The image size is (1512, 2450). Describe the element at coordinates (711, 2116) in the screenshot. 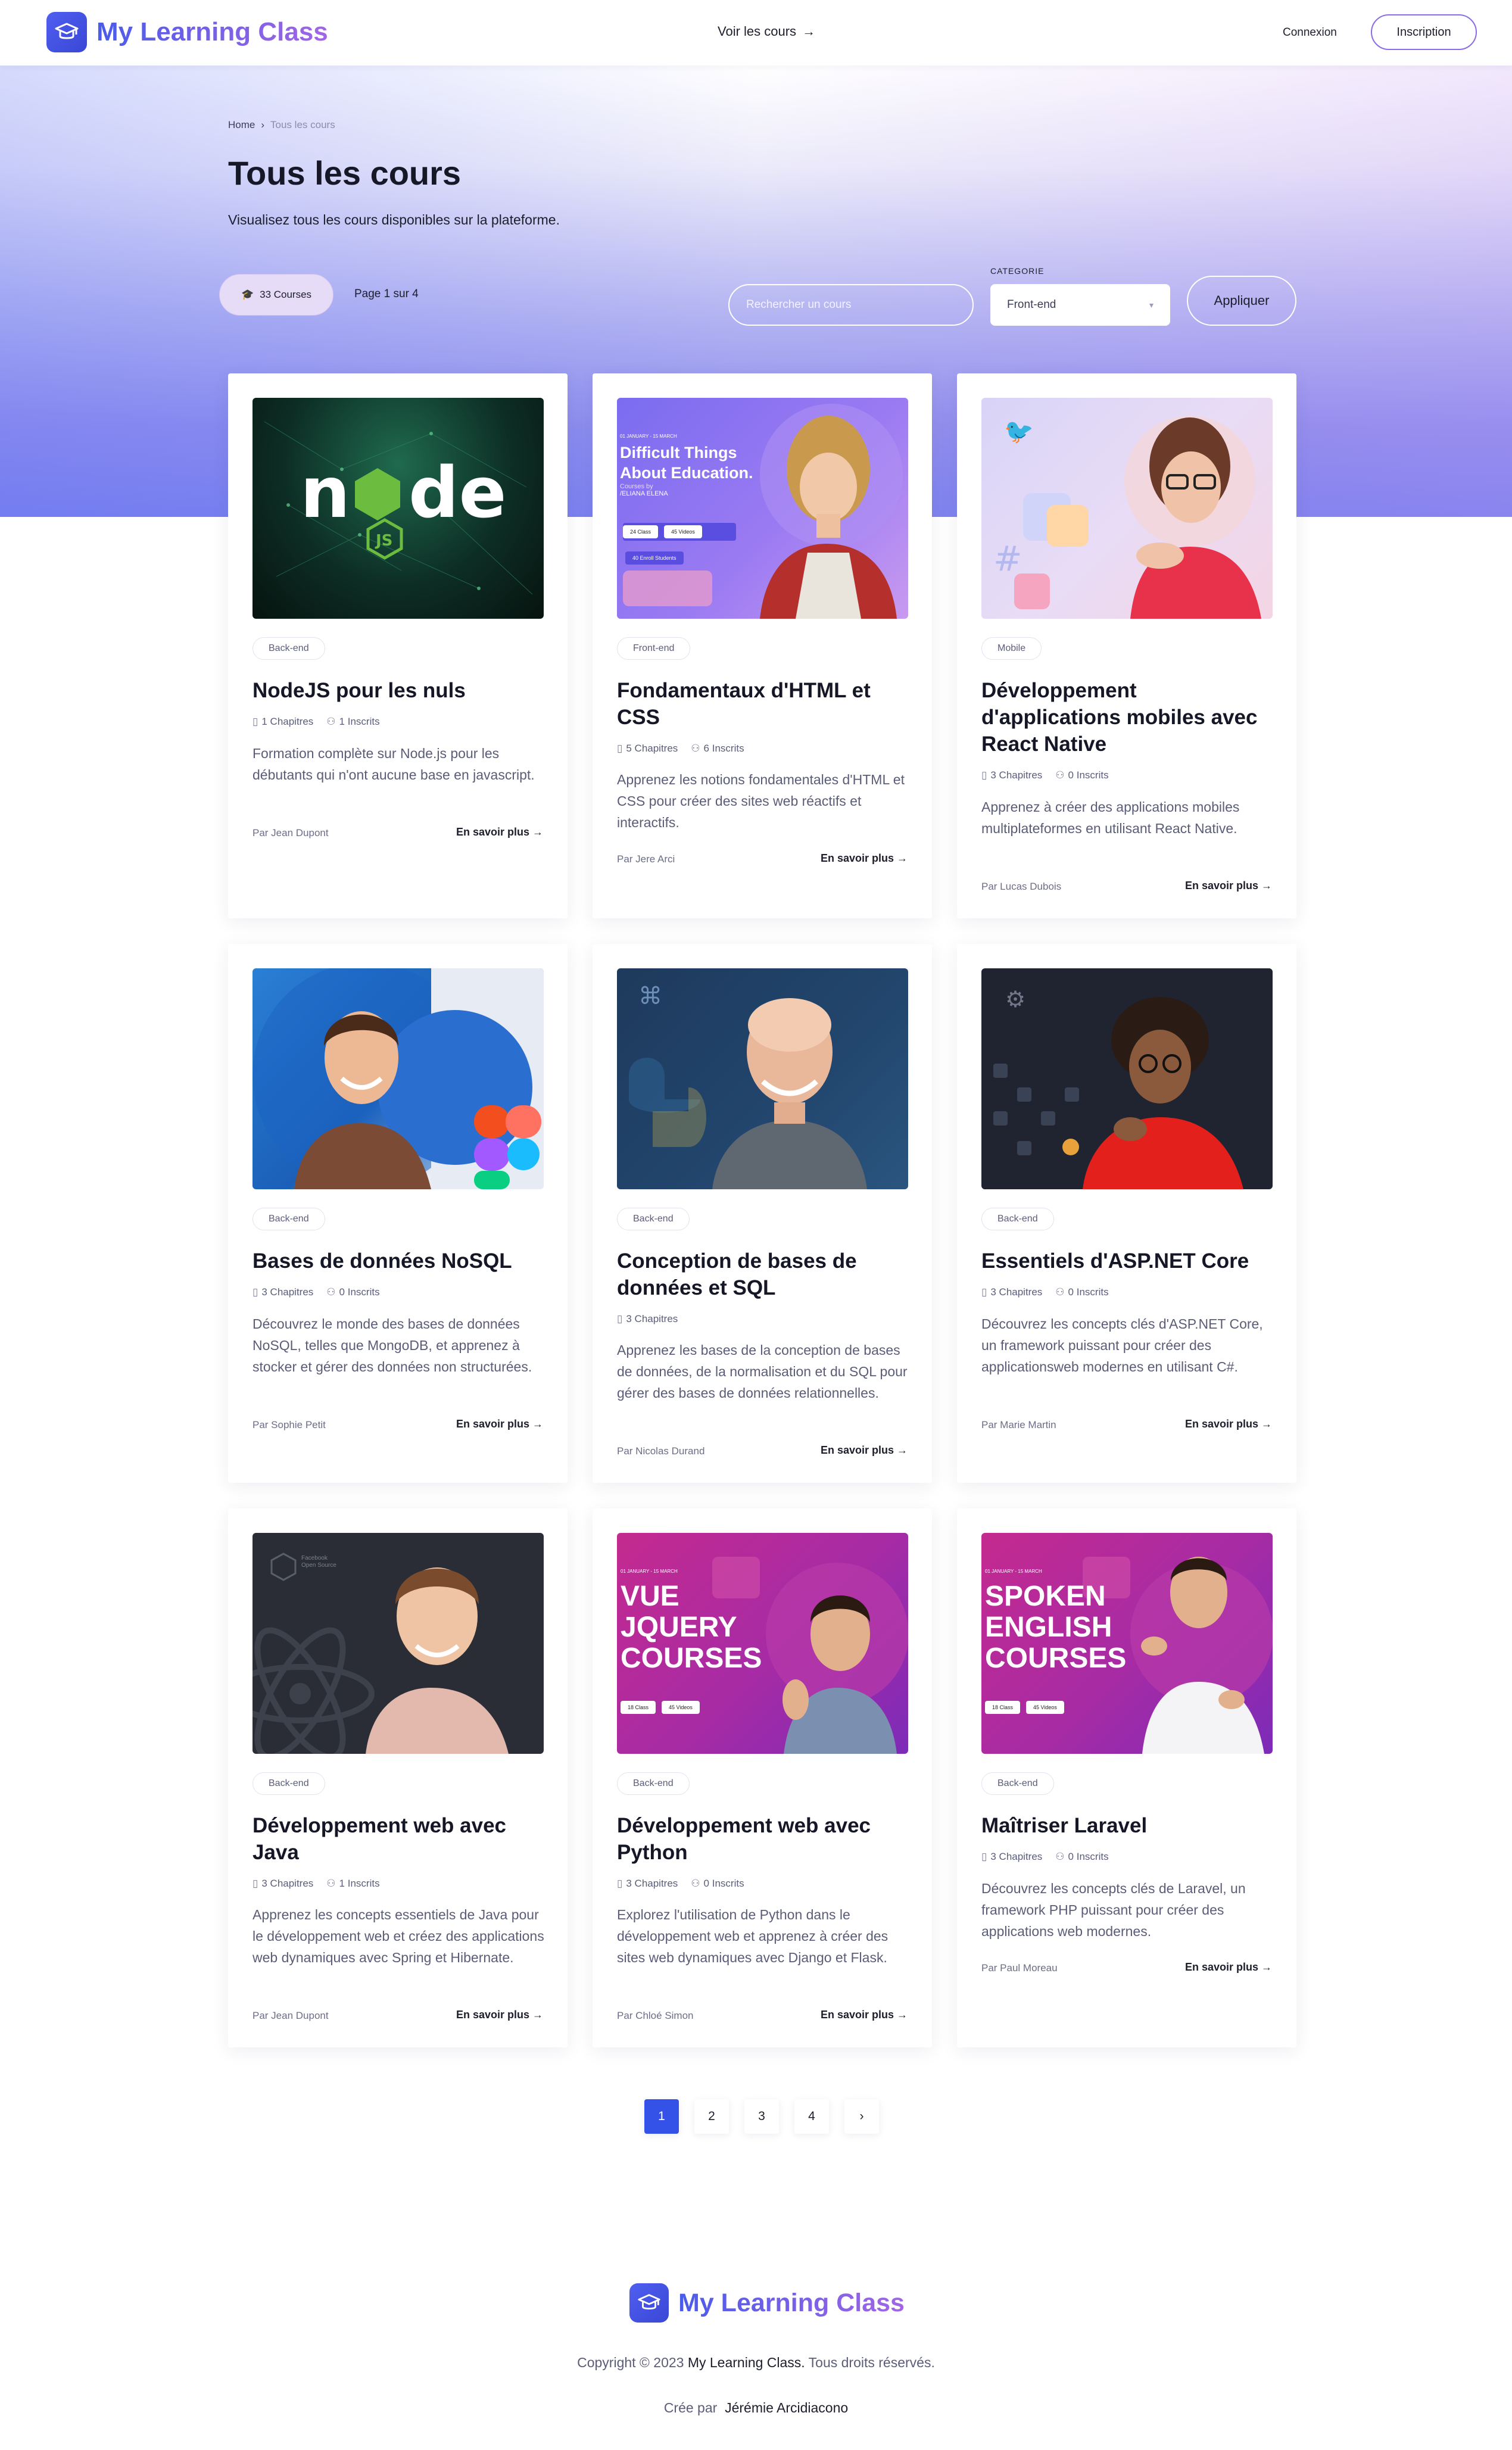

I see `page-button-2: 2` at that location.